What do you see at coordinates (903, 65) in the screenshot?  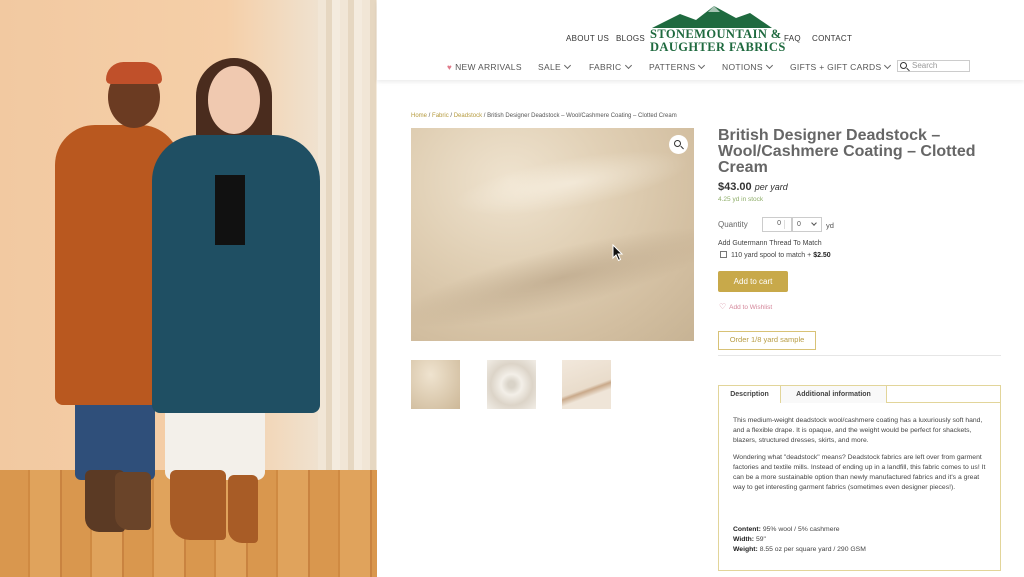 I see `search-icon` at bounding box center [903, 65].